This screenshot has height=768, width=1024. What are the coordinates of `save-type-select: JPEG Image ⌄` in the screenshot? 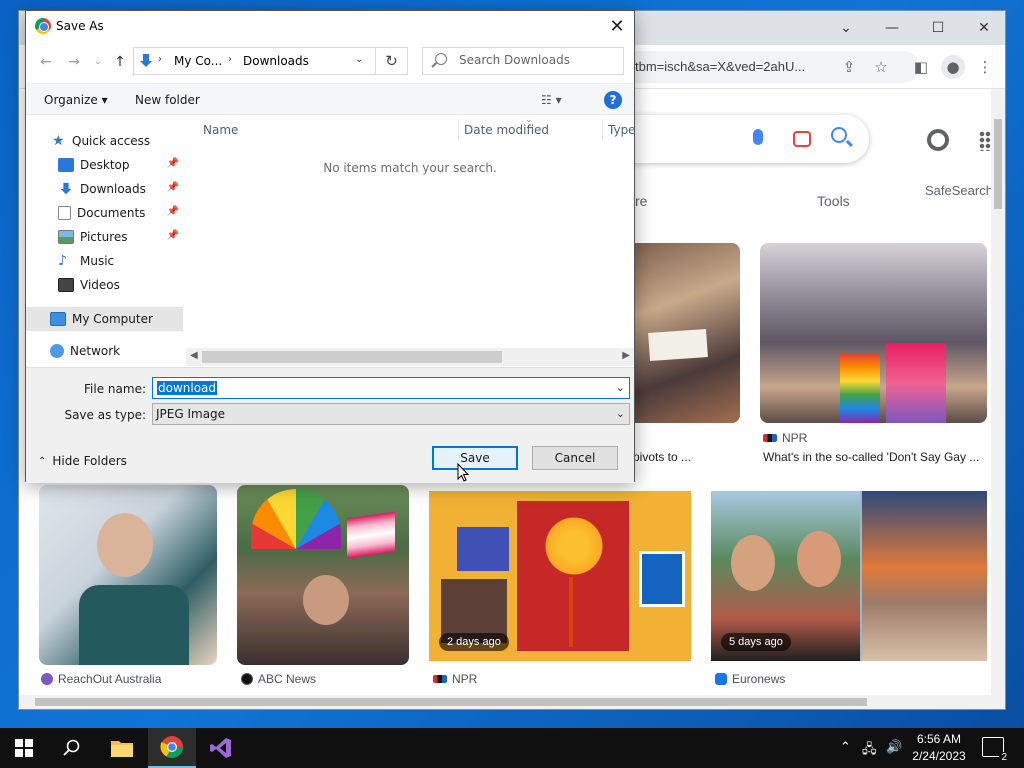 It's located at (391, 414).